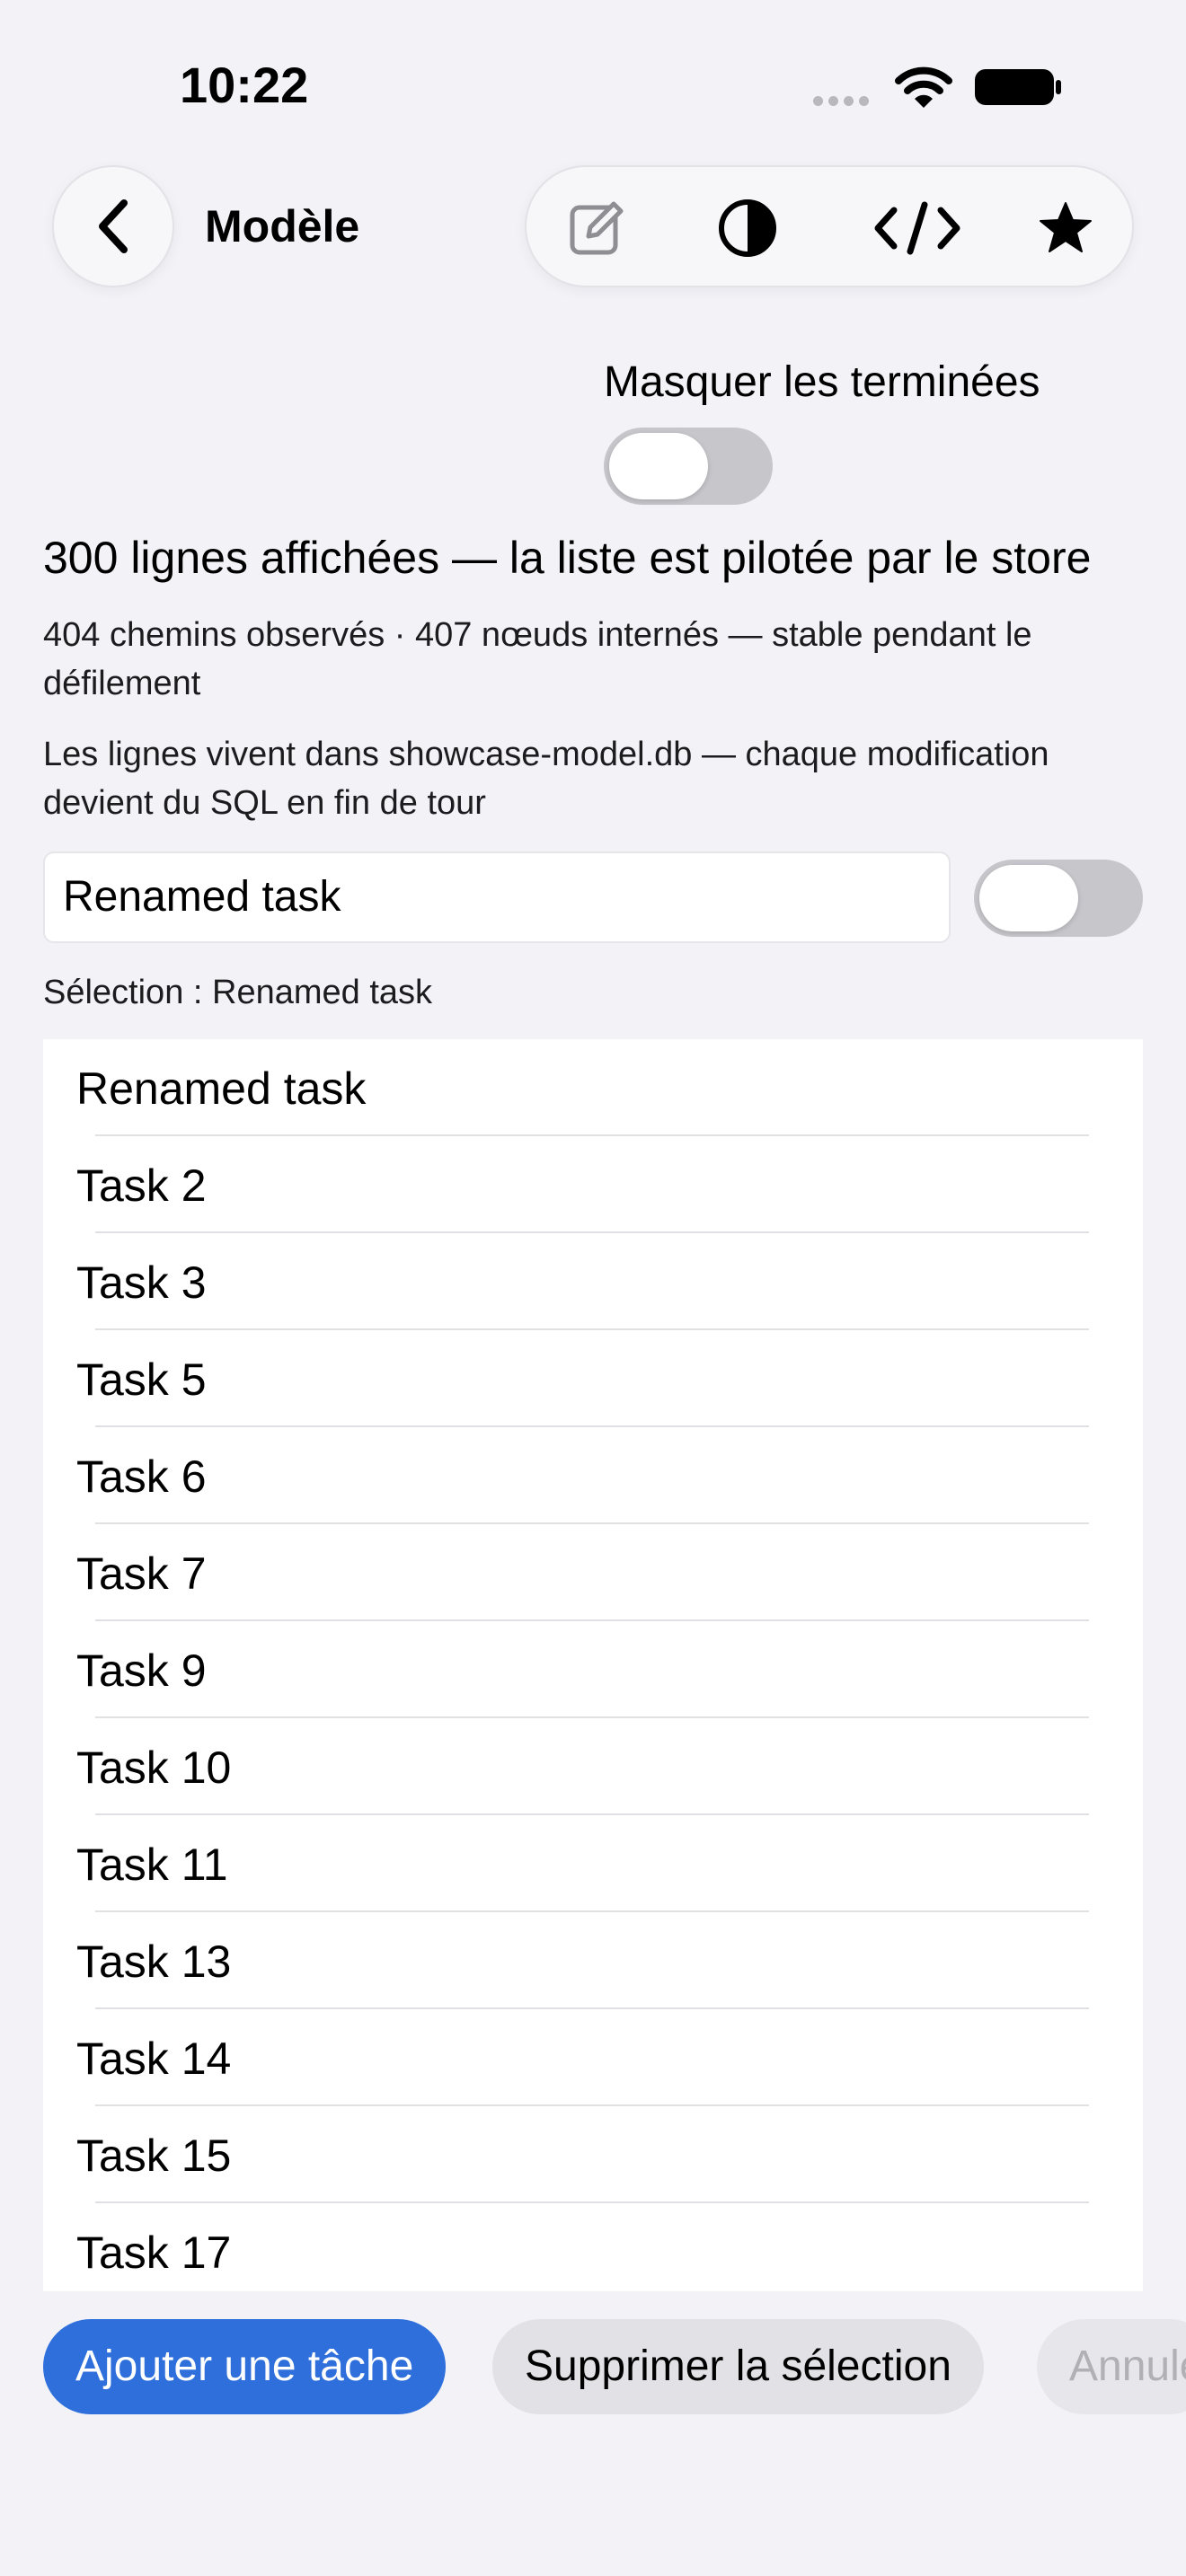  What do you see at coordinates (593, 2247) in the screenshot?
I see `list-item: Task 17` at bounding box center [593, 2247].